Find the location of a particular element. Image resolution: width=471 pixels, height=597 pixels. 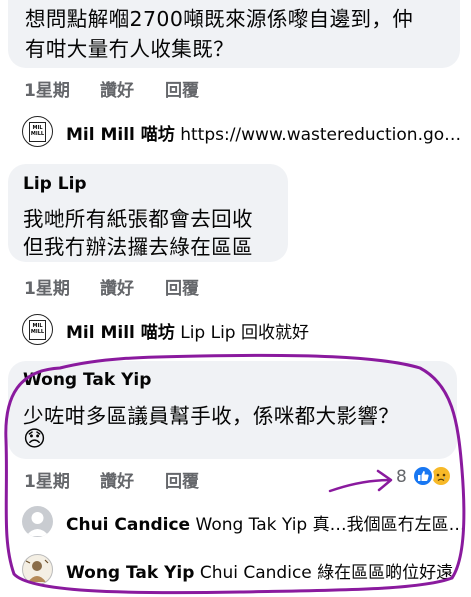

reply-text: Lip Lip 回收就好 is located at coordinates (244, 333).